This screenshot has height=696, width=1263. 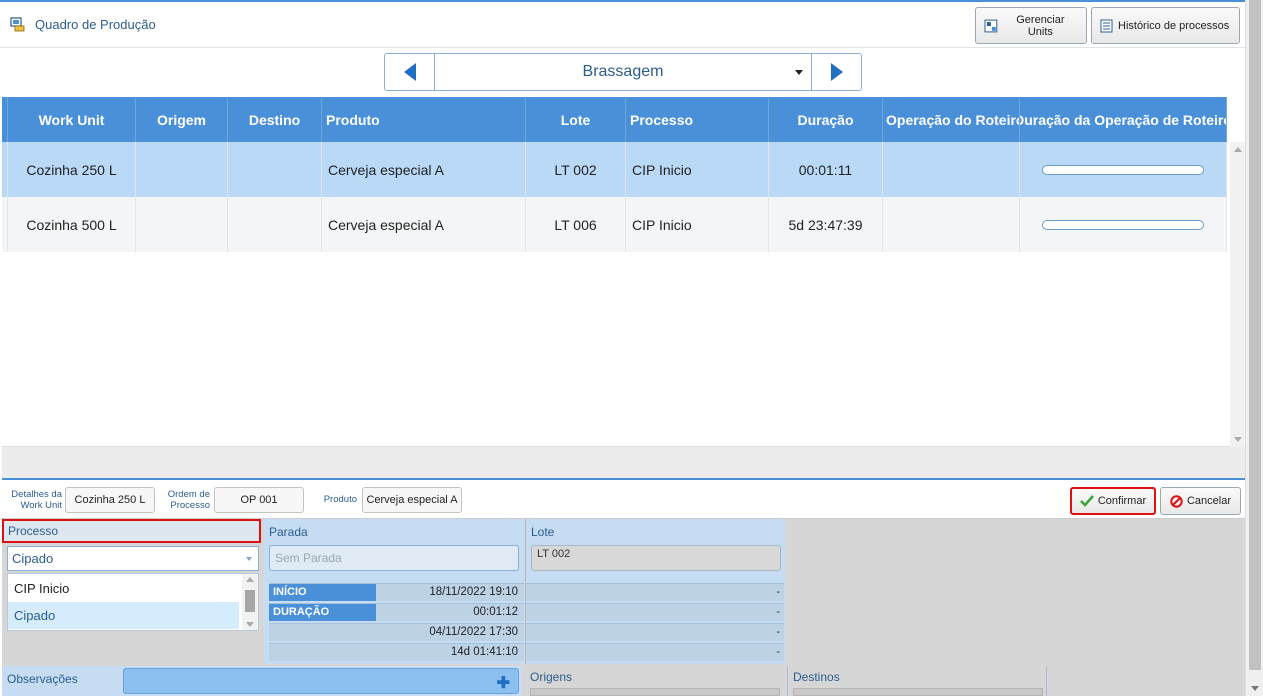 What do you see at coordinates (72, 119) in the screenshot?
I see `column-header-work-unit: Work Unit` at bounding box center [72, 119].